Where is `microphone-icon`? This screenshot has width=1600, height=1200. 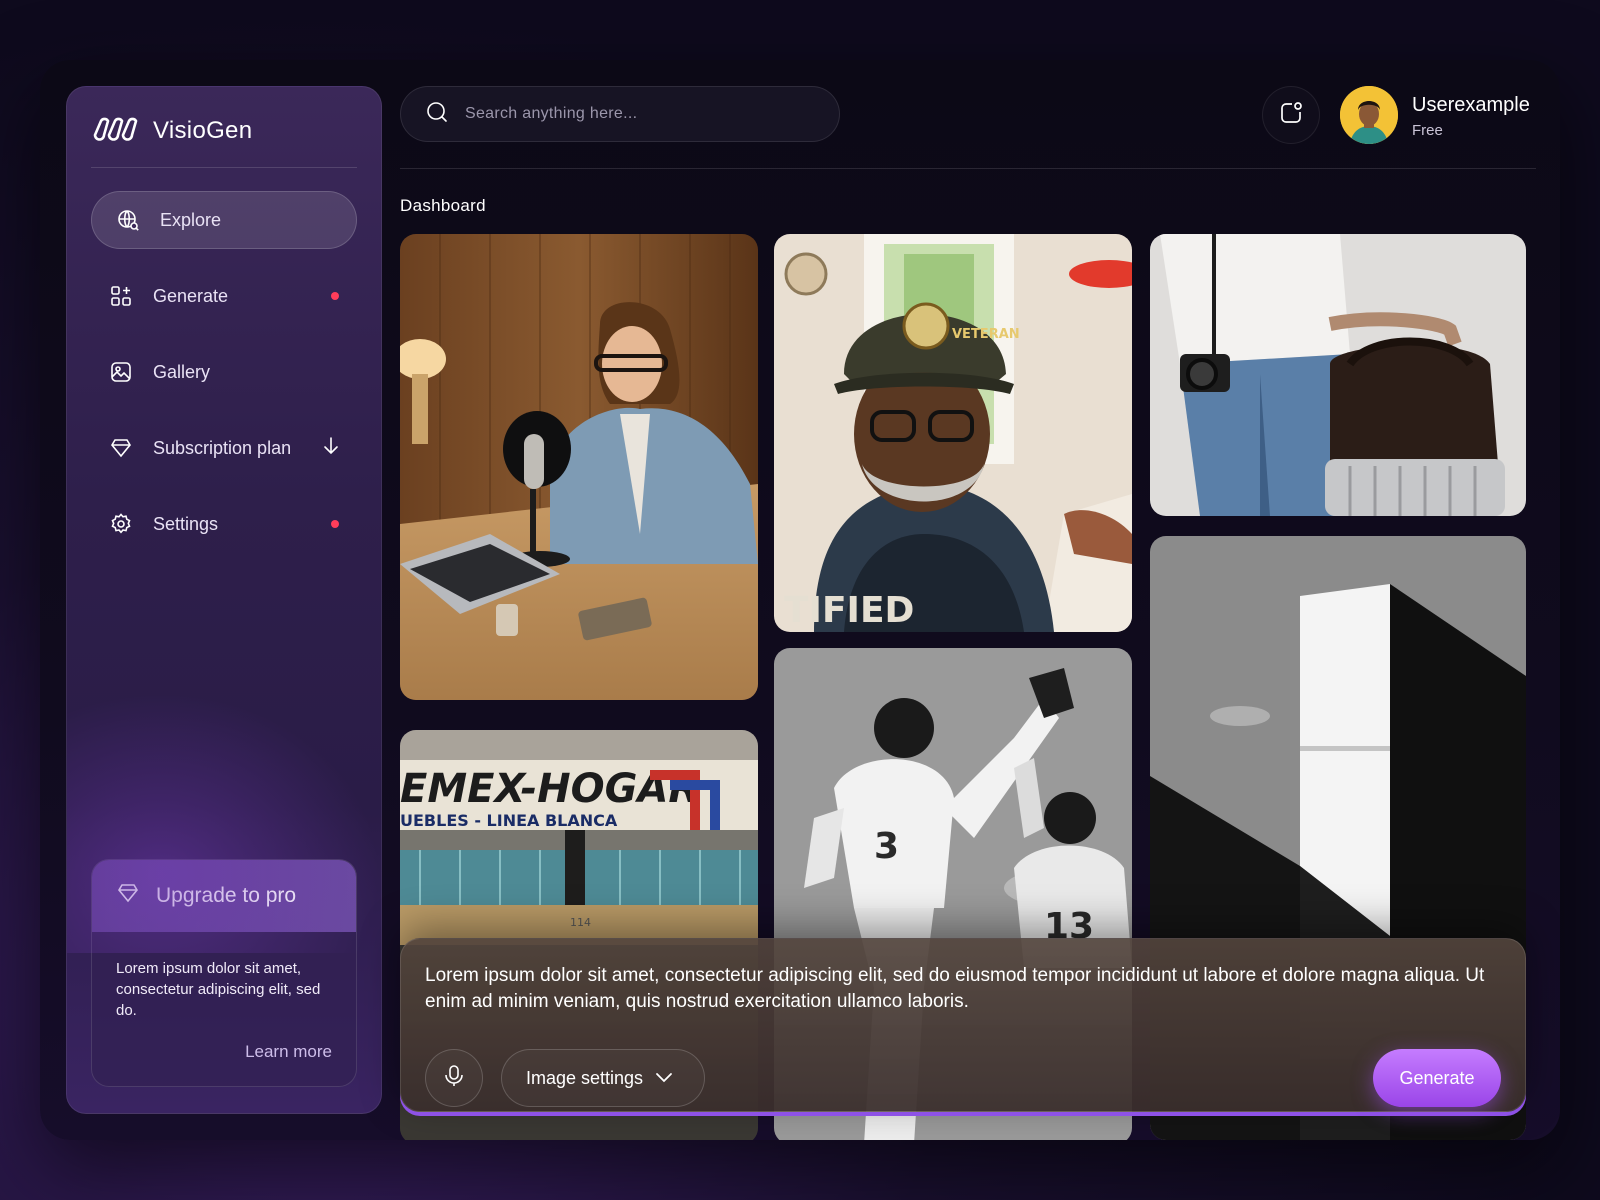
microphone-icon is located at coordinates (454, 1078).